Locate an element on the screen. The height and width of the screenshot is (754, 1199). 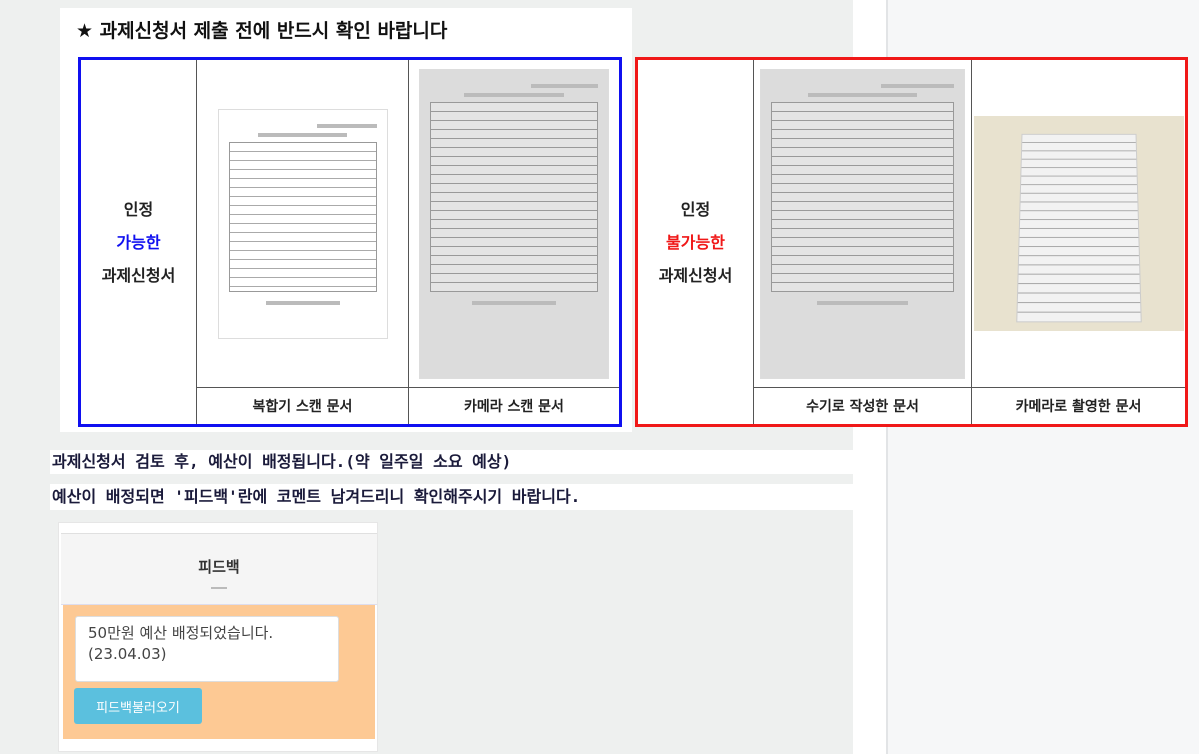
feedback-textarea: 50만원 예산 배정되었습니다. (23.04.03) is located at coordinates (207, 649).